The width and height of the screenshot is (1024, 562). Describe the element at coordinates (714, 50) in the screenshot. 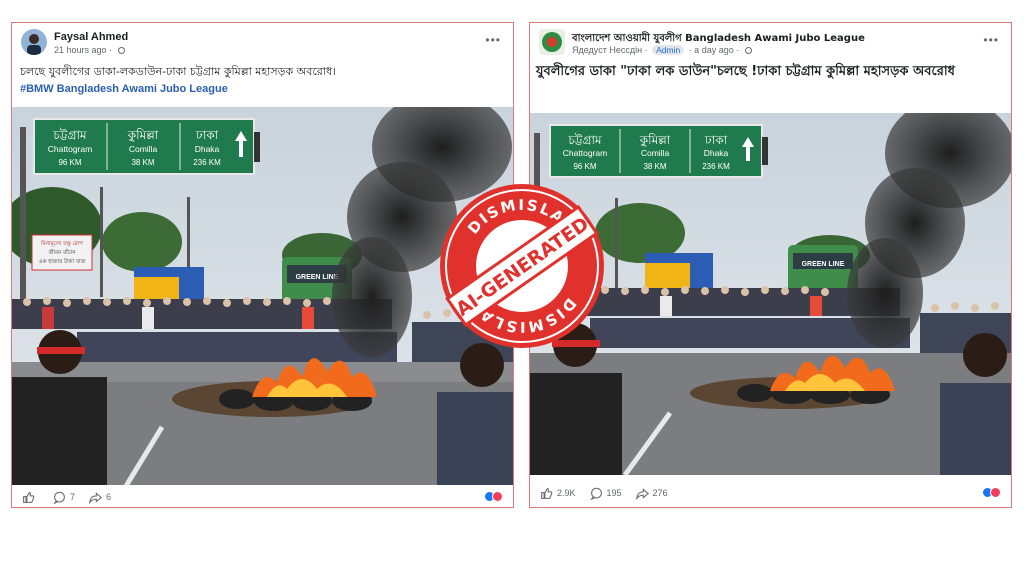

I see `post-time: · a day ago ·` at that location.